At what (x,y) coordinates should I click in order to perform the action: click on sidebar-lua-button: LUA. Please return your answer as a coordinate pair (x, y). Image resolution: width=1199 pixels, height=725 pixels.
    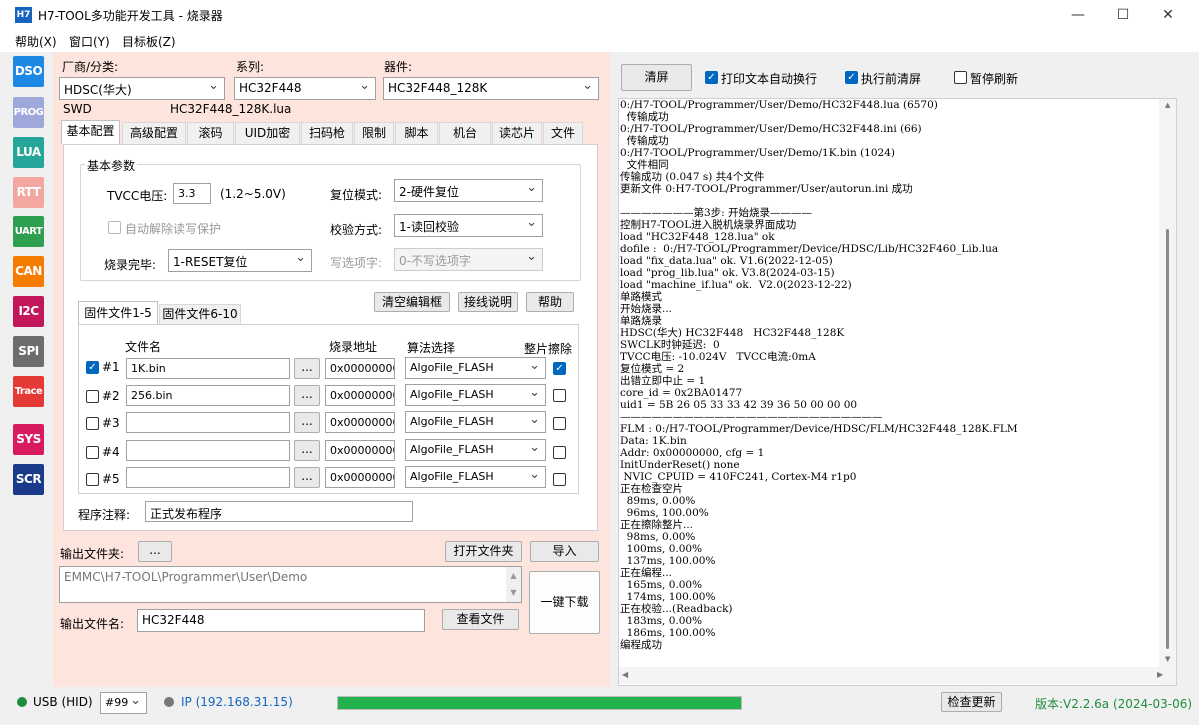
    Looking at the image, I should click on (28, 152).